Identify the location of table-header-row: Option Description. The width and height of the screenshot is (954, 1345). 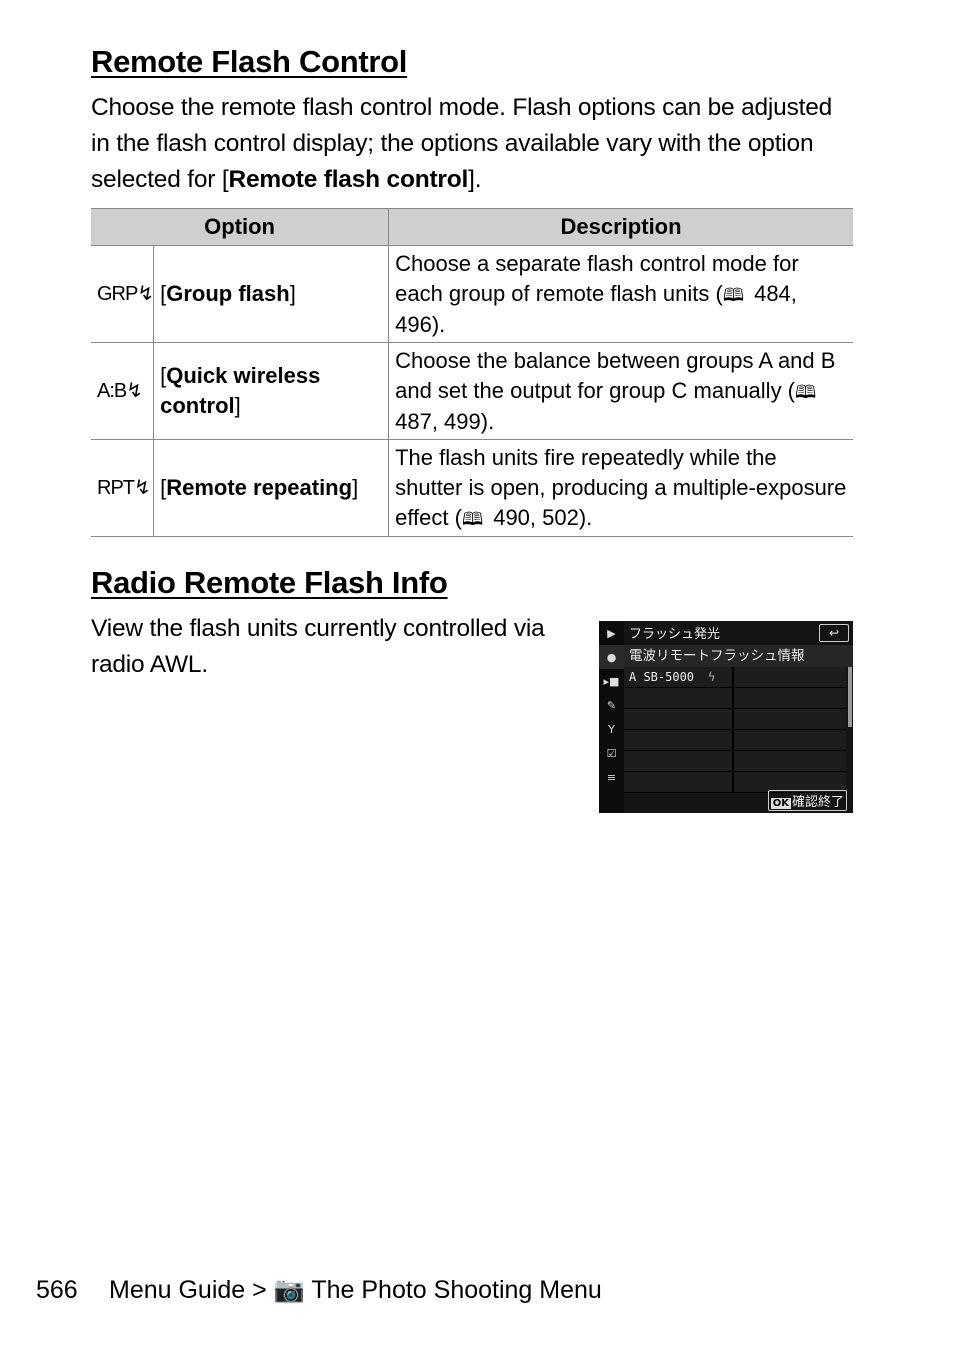
(472, 227).